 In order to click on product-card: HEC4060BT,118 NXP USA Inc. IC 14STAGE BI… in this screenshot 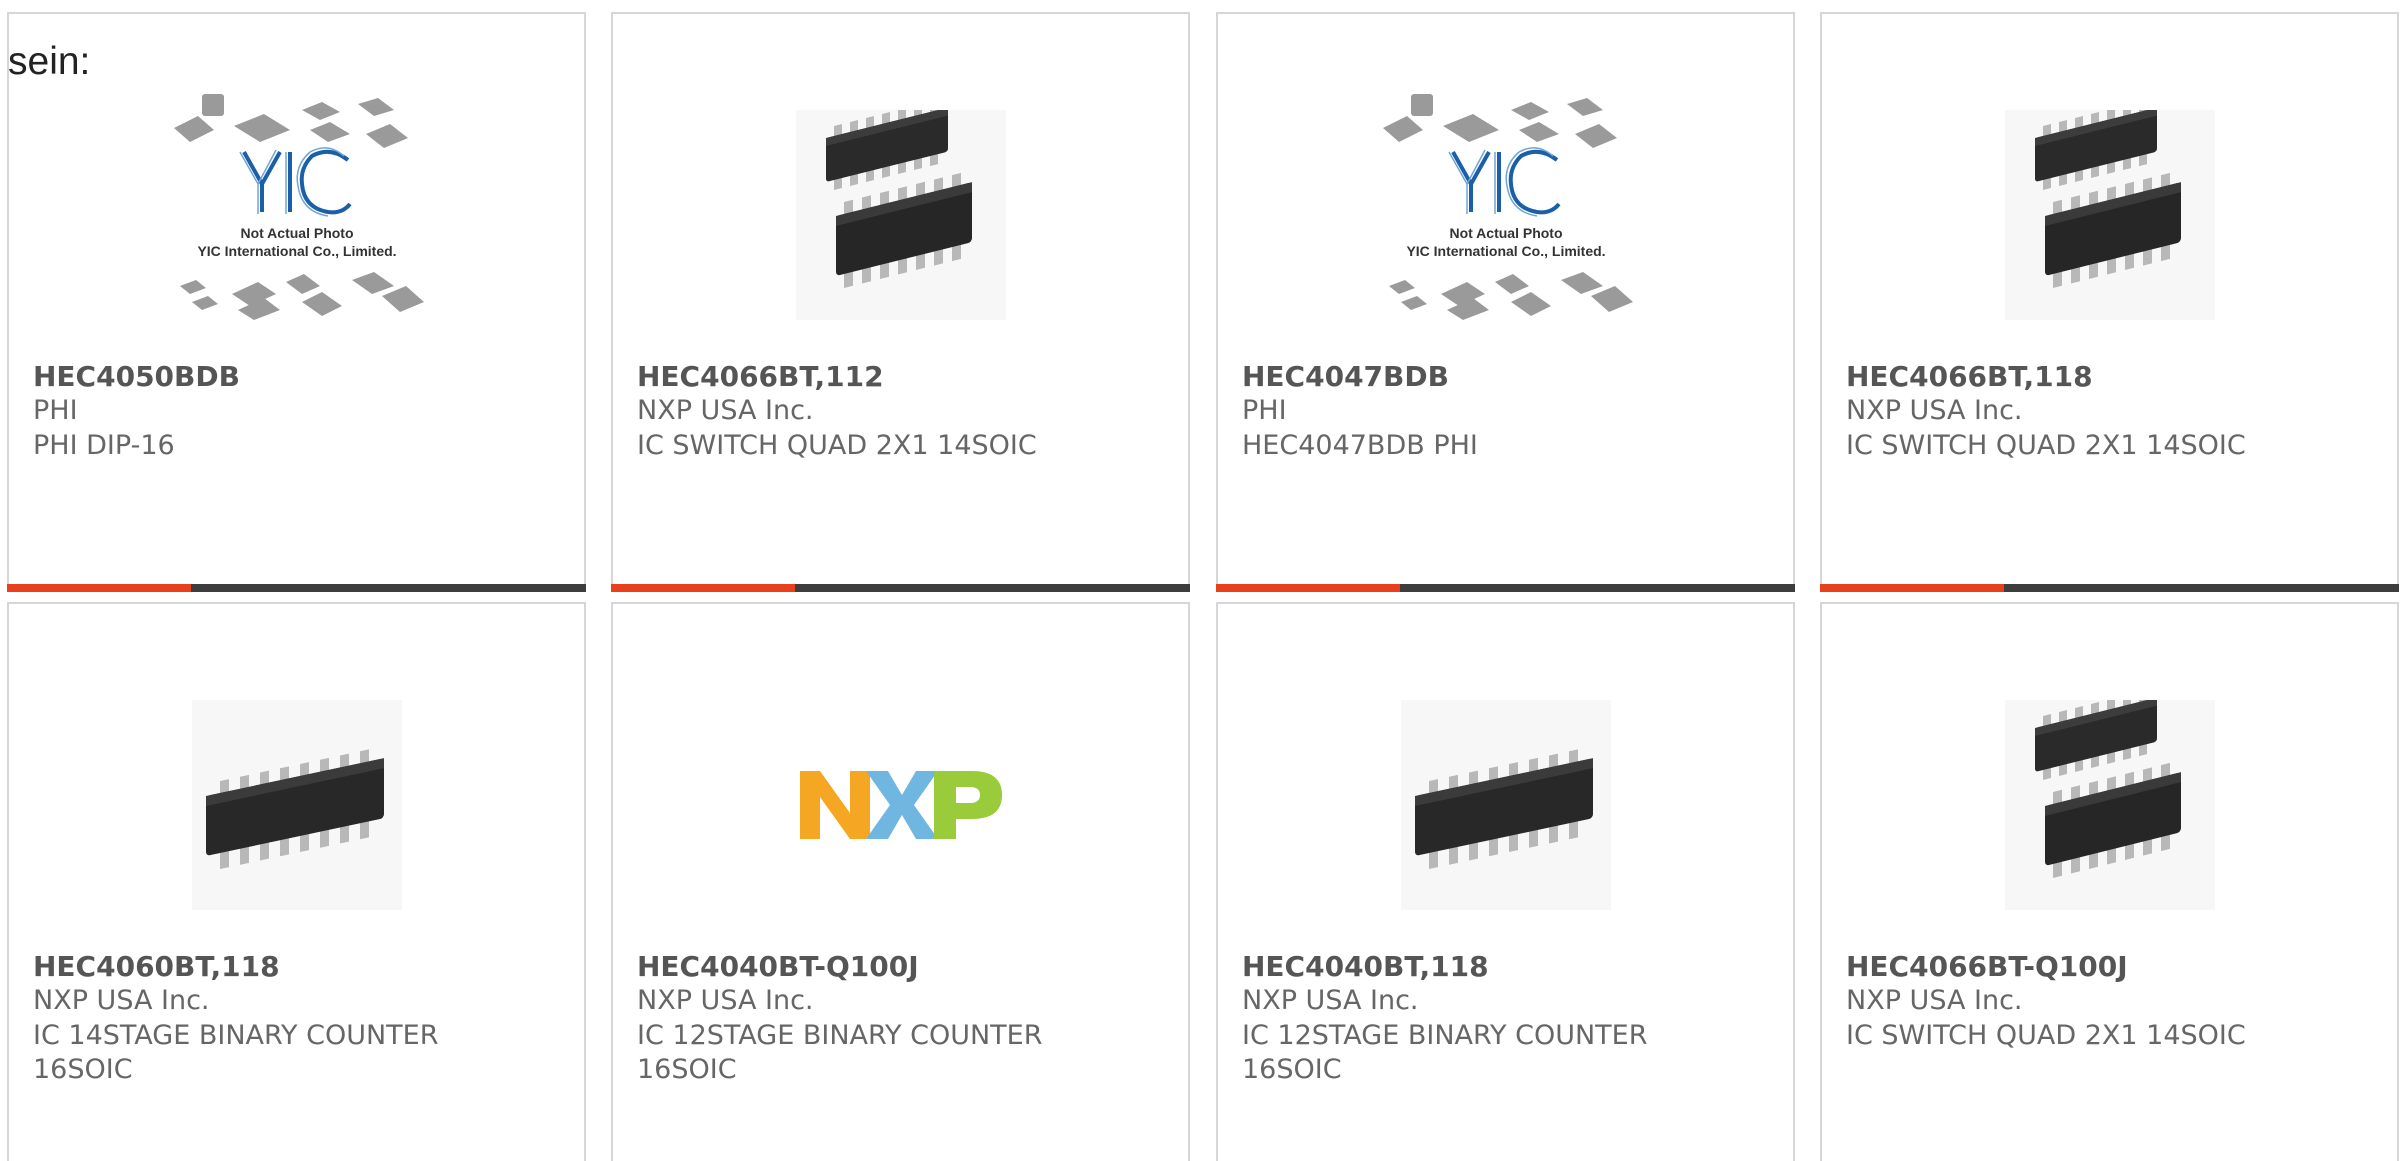, I will do `click(296, 881)`.